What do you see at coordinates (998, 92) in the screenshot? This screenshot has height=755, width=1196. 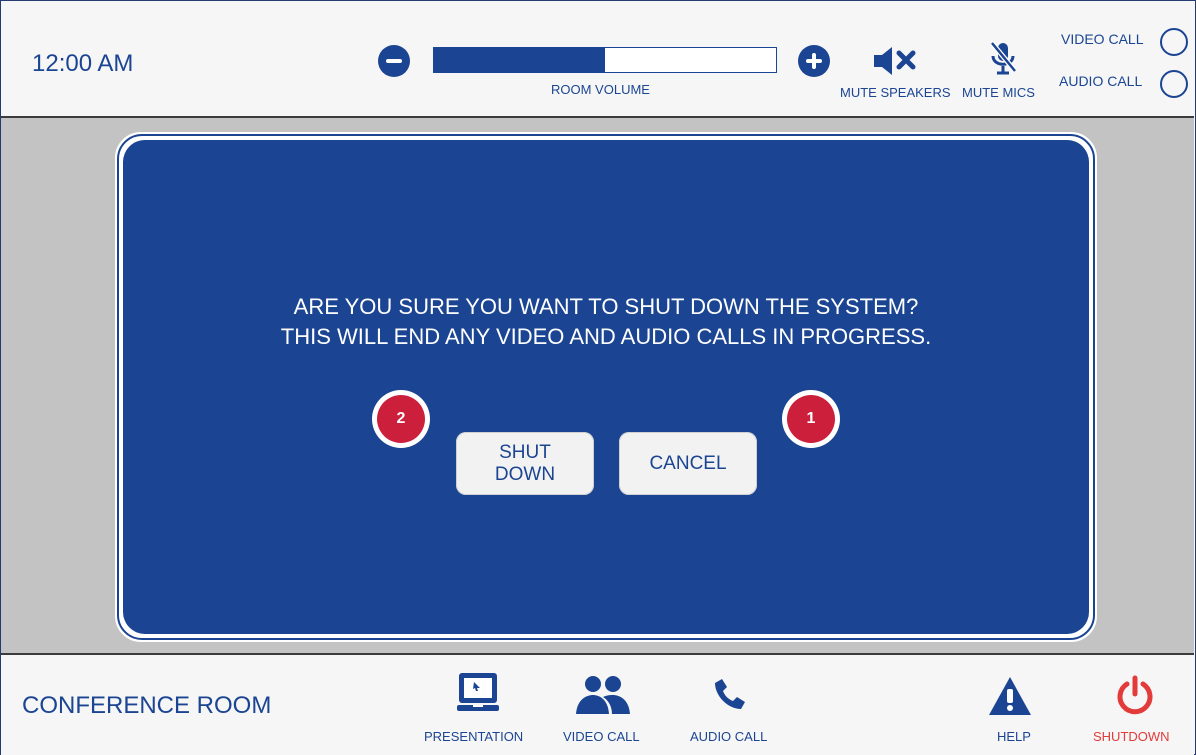 I see `mute-mics-label: MUTE MICS` at bounding box center [998, 92].